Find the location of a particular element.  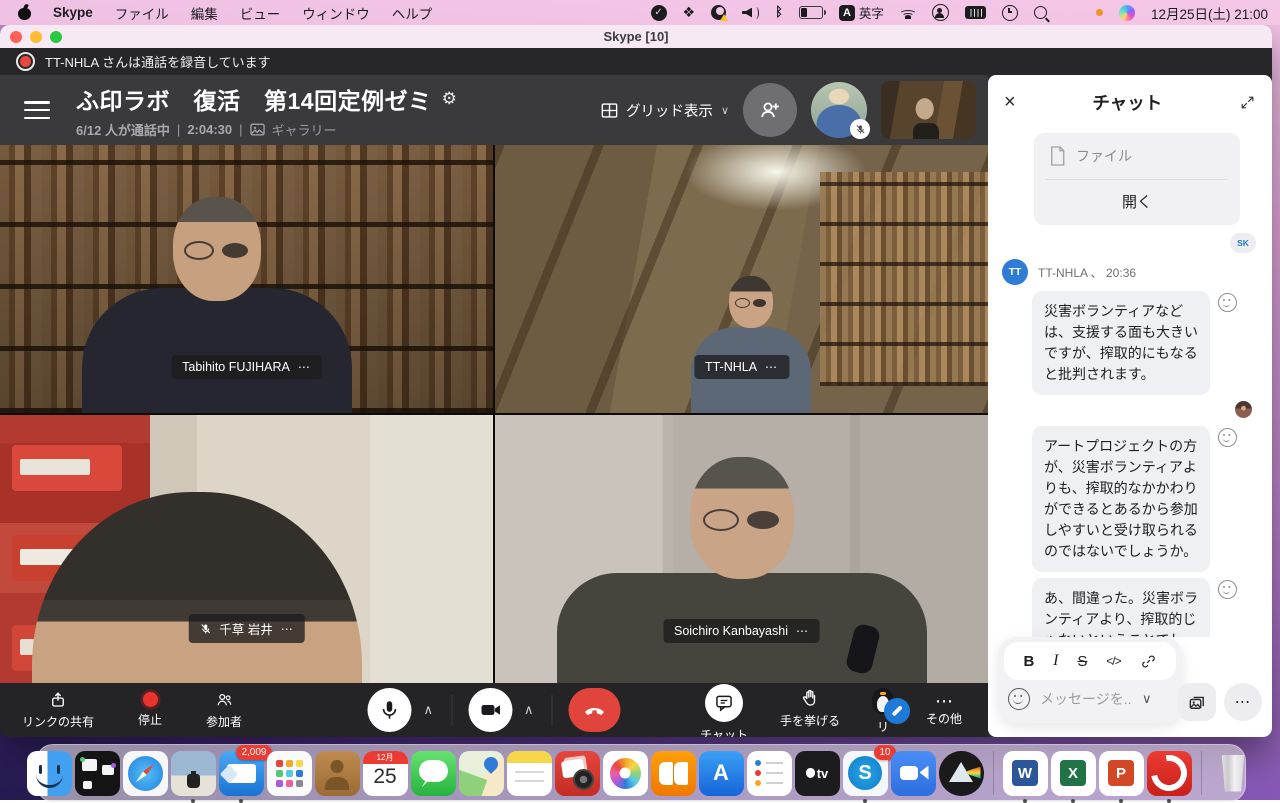

dock-finder-icon is located at coordinates (49, 773).